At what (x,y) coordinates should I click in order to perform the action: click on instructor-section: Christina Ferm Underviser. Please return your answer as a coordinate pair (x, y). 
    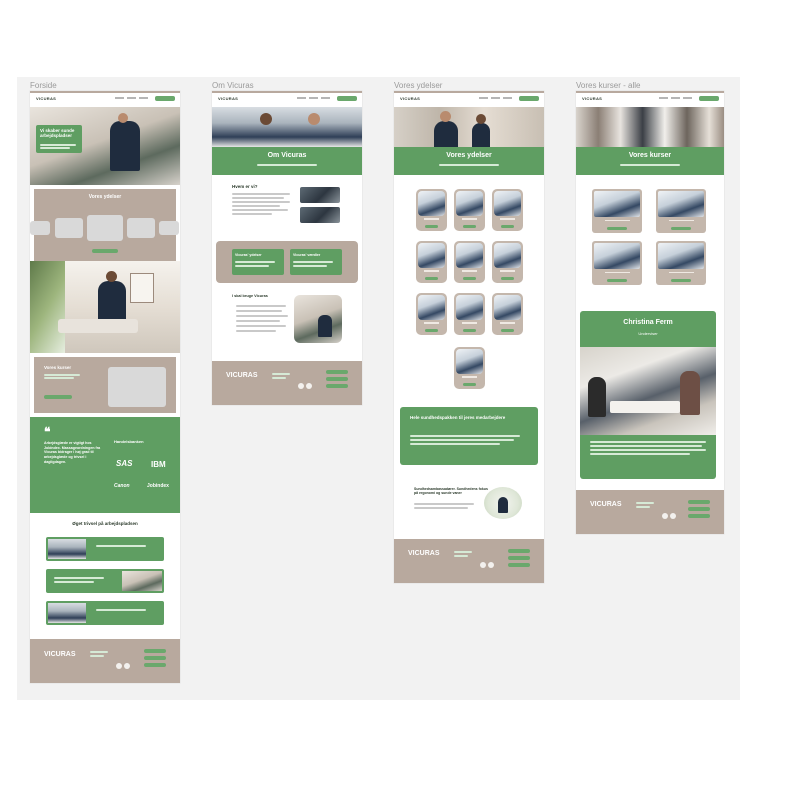
    Looking at the image, I should click on (648, 395).